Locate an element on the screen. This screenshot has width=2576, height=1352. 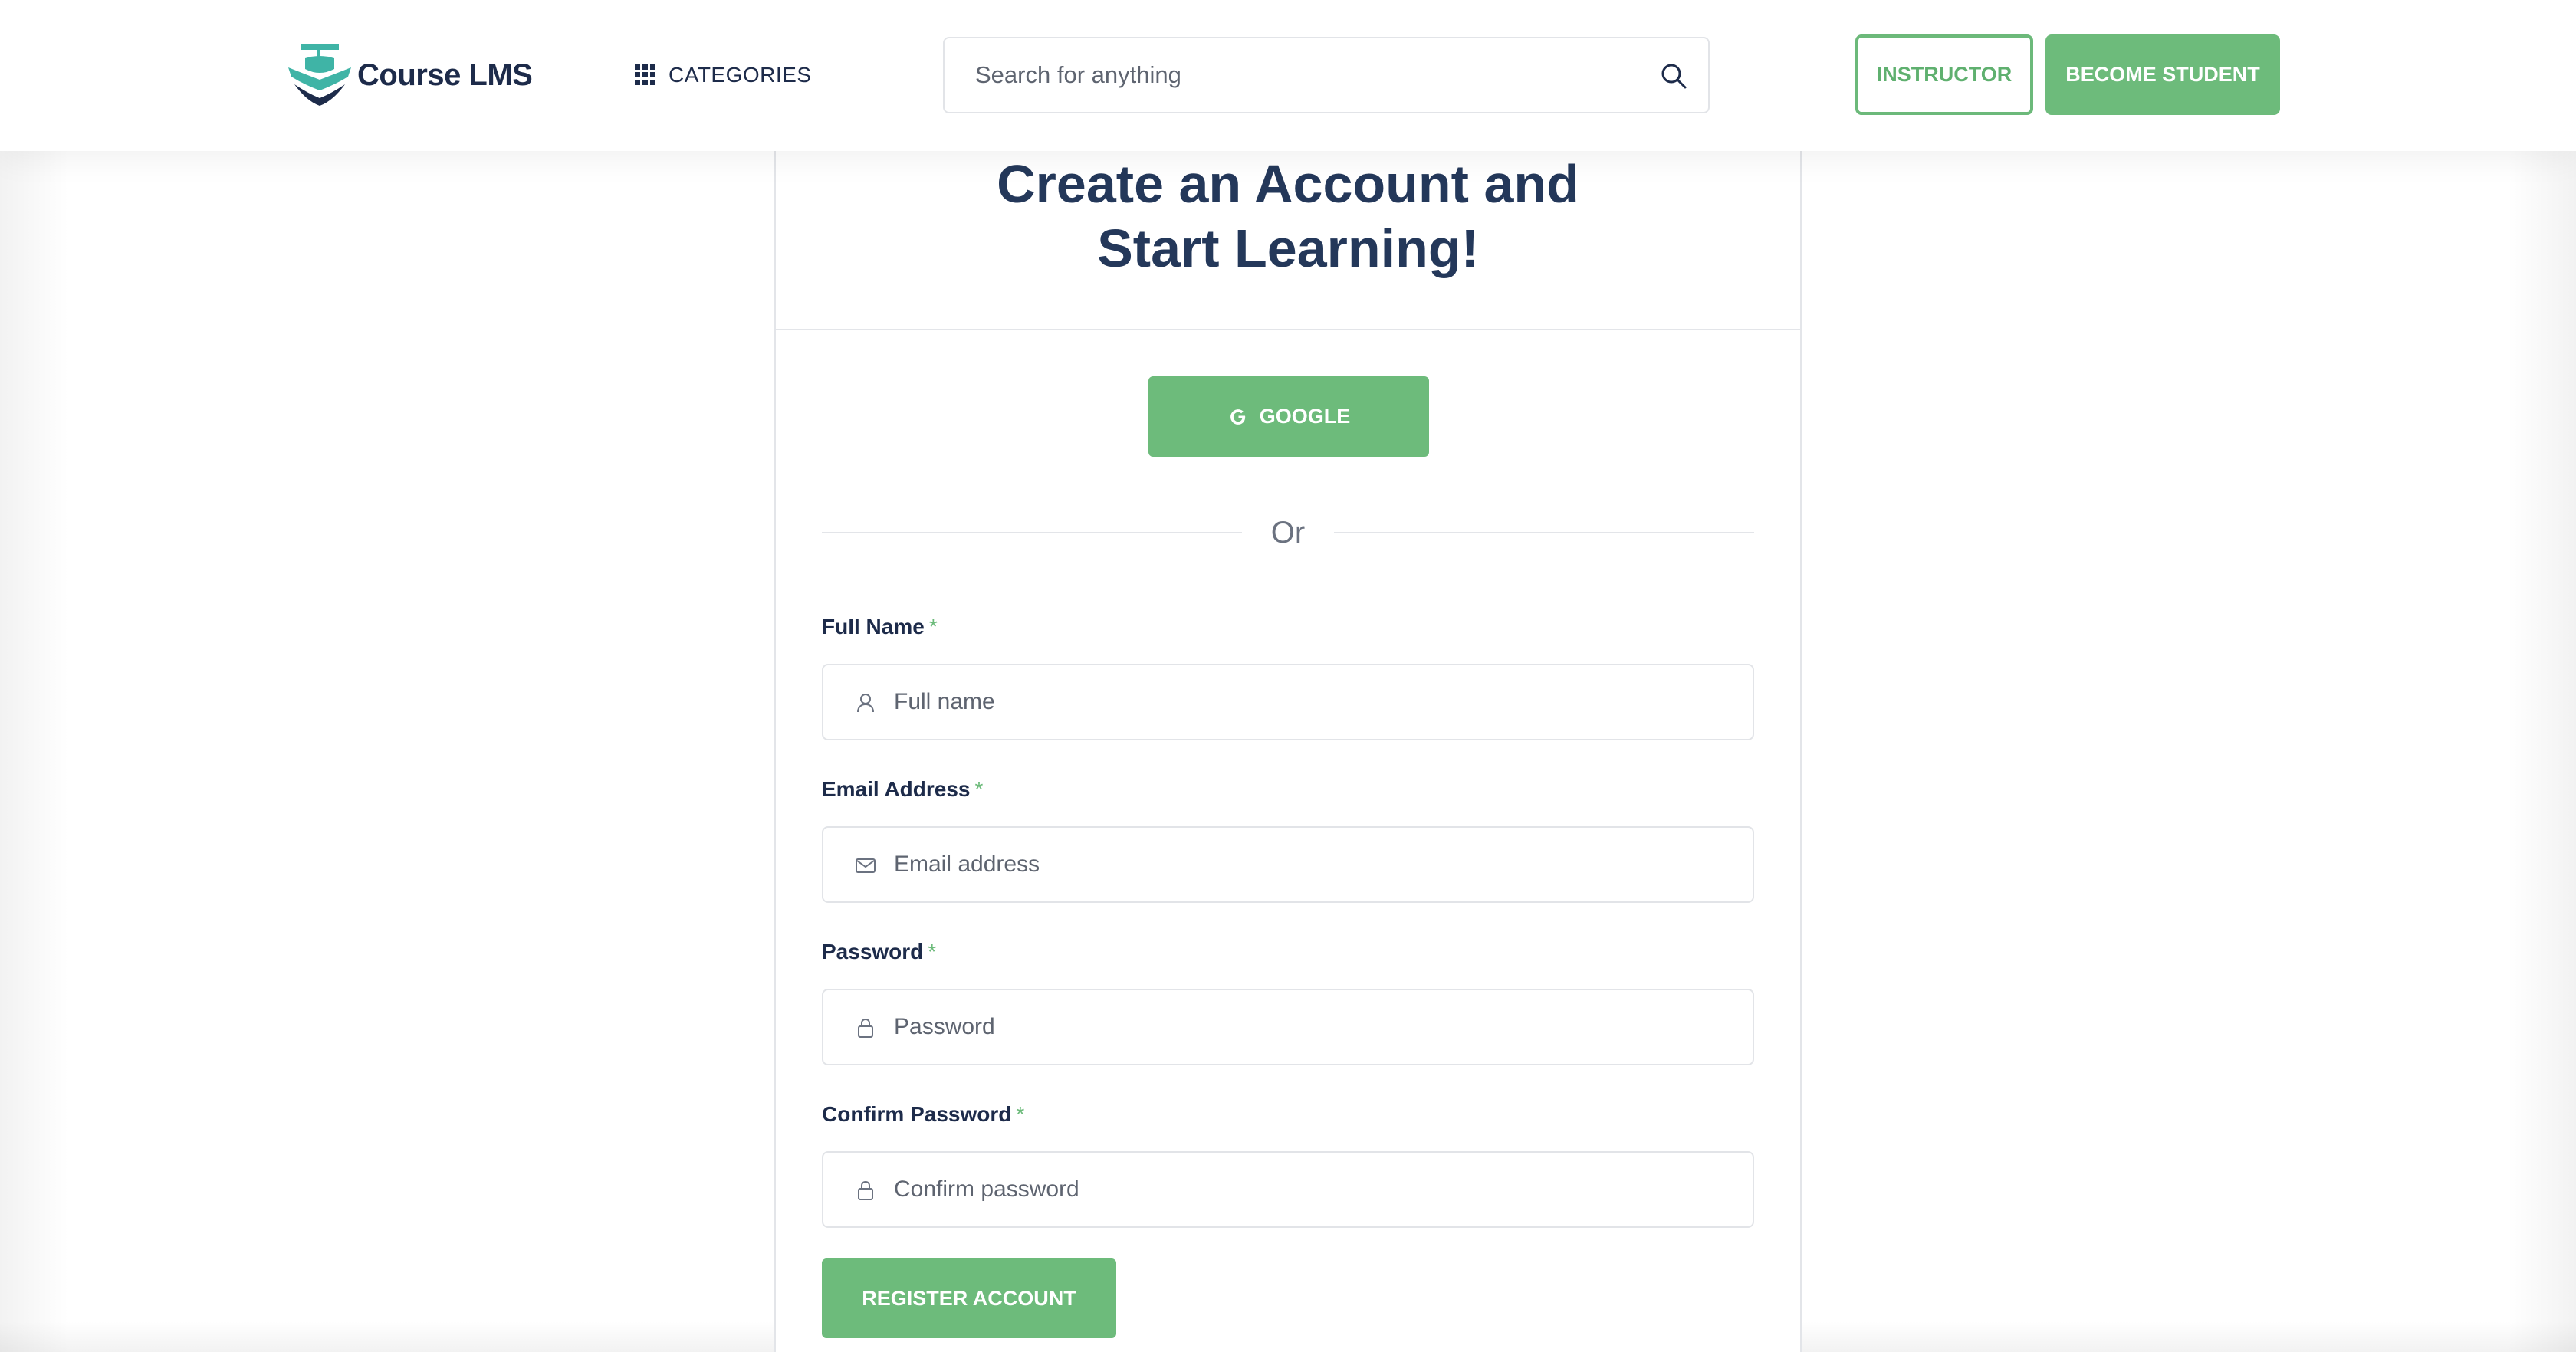
title-line-1: Create an Account and is located at coordinates (1288, 184).